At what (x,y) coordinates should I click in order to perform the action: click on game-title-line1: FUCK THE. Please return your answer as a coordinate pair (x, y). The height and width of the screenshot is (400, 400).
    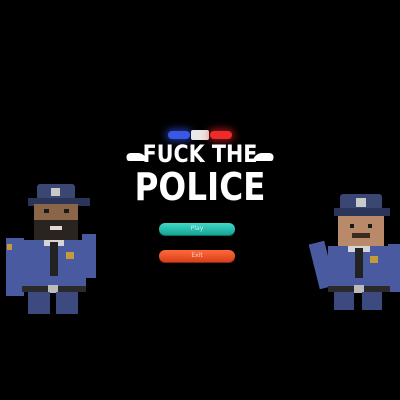
    Looking at the image, I should click on (200, 154).